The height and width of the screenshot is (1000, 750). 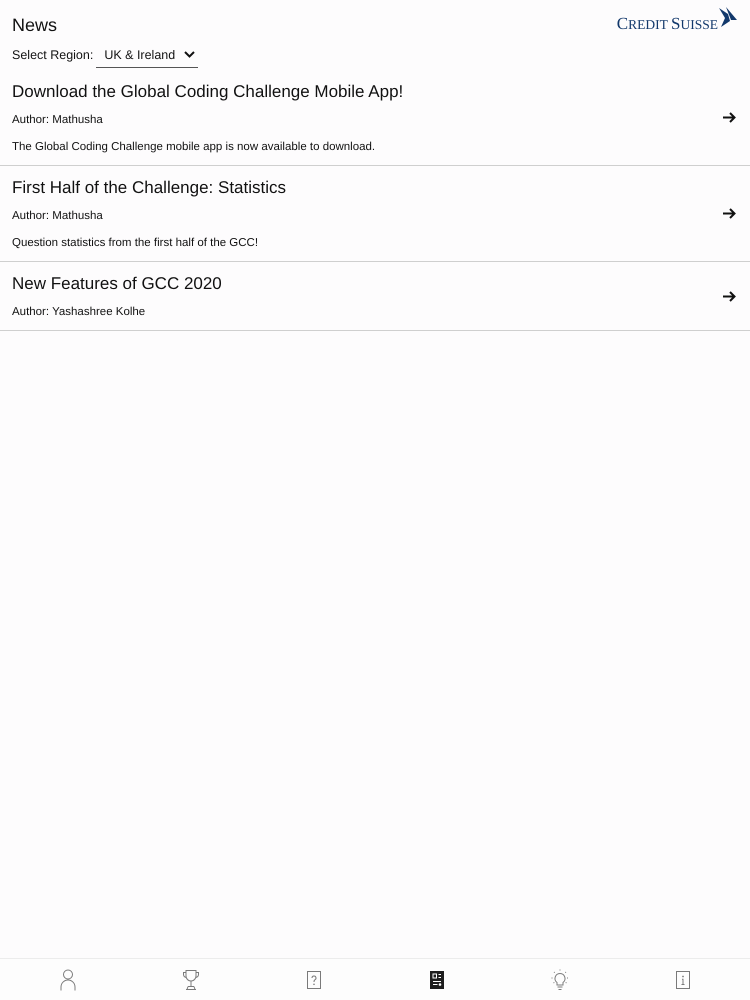 What do you see at coordinates (559, 979) in the screenshot?
I see `lightbulb-icon` at bounding box center [559, 979].